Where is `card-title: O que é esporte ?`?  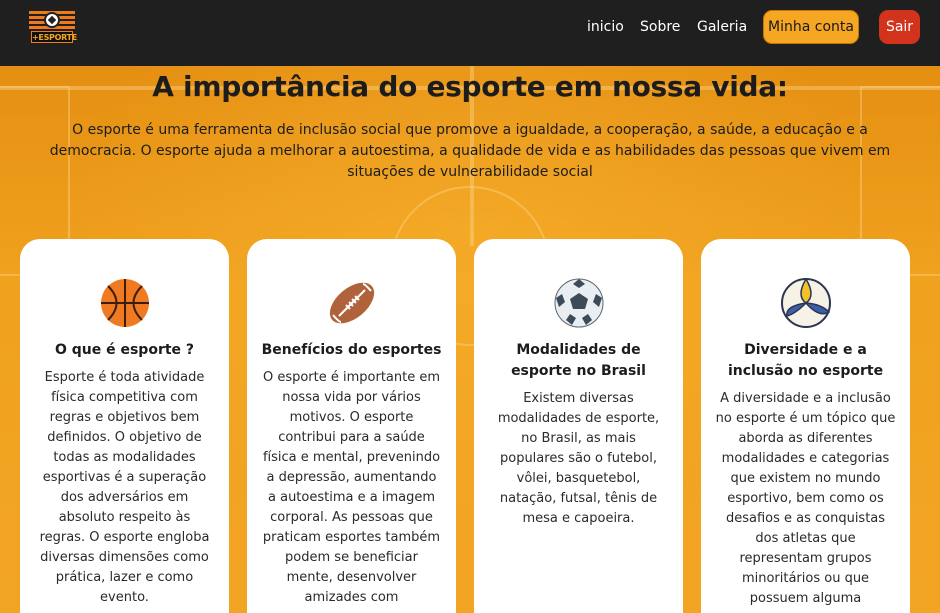 card-title: O que é esporte ? is located at coordinates (124, 350).